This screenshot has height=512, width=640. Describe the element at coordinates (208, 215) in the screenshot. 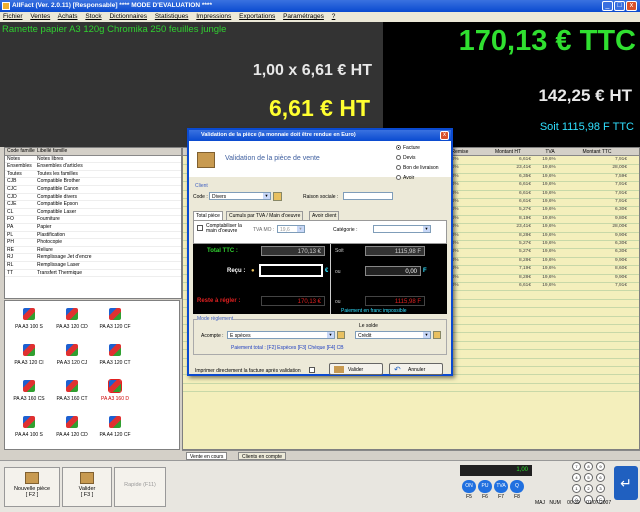

I see `tab-total-piece: Total pièce` at that location.